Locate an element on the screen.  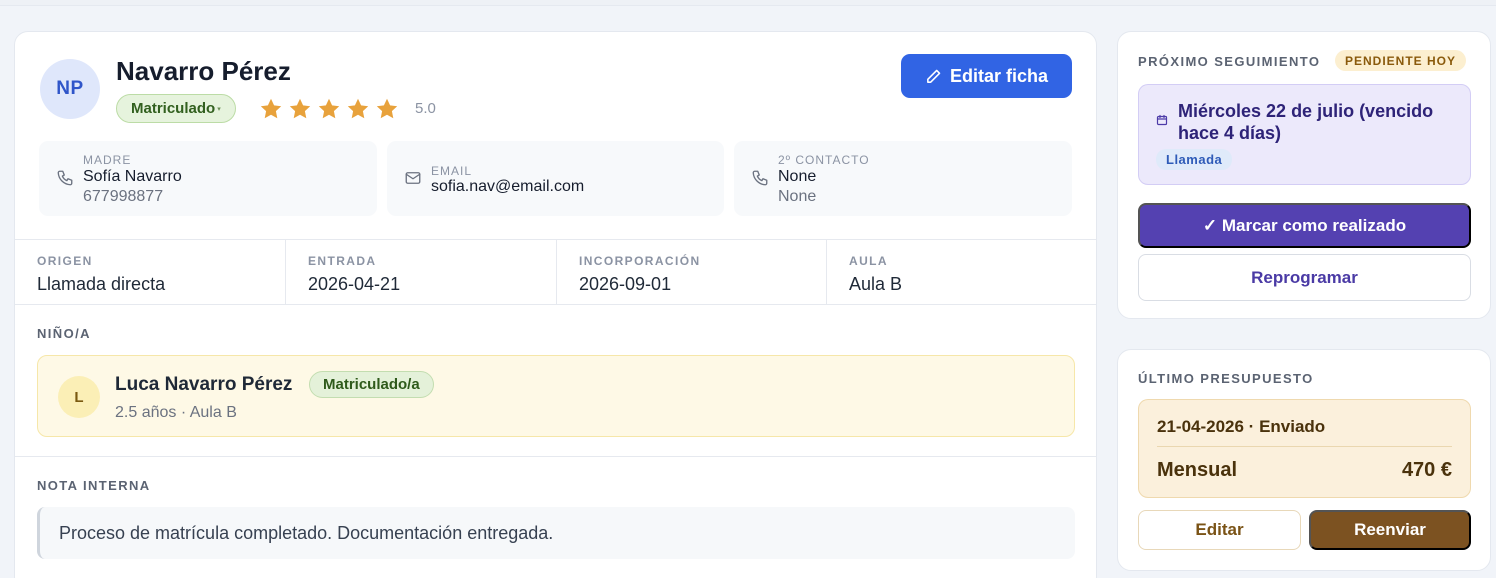
contact-phone: 677998877 is located at coordinates (123, 197).